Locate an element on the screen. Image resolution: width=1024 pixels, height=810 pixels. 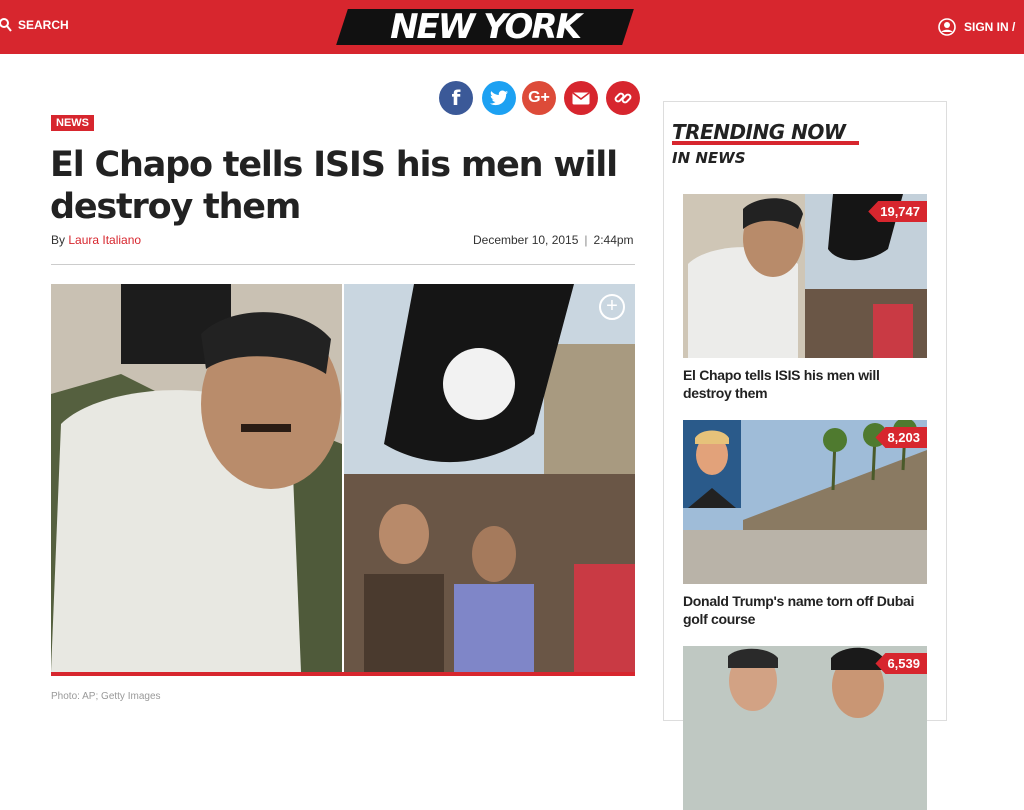
byline-prefix: By is located at coordinates (58, 240).